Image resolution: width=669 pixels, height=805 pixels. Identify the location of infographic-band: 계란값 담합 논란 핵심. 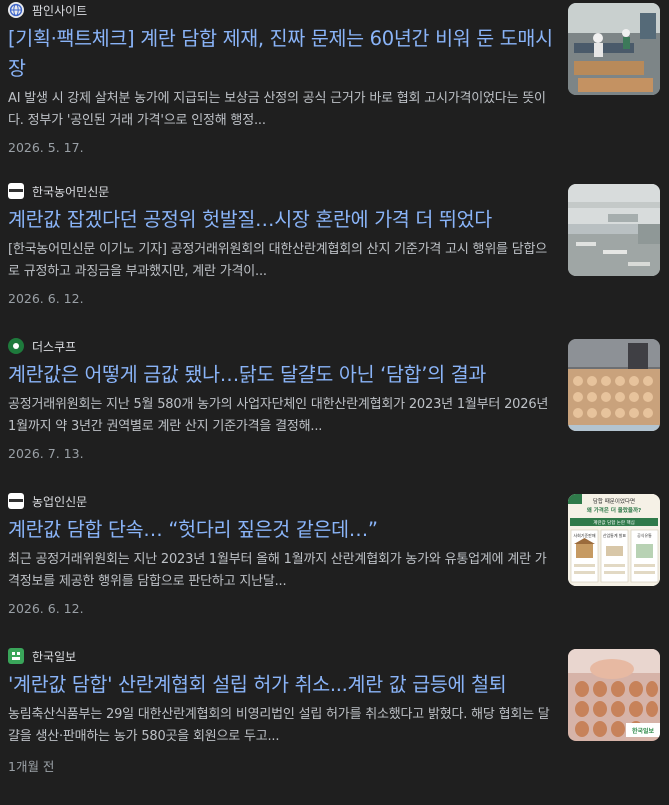
(614, 522).